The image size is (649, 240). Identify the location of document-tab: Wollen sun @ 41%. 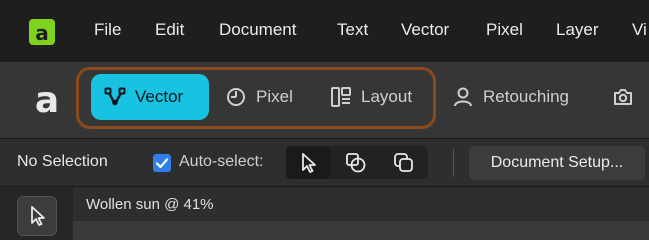
(361, 204).